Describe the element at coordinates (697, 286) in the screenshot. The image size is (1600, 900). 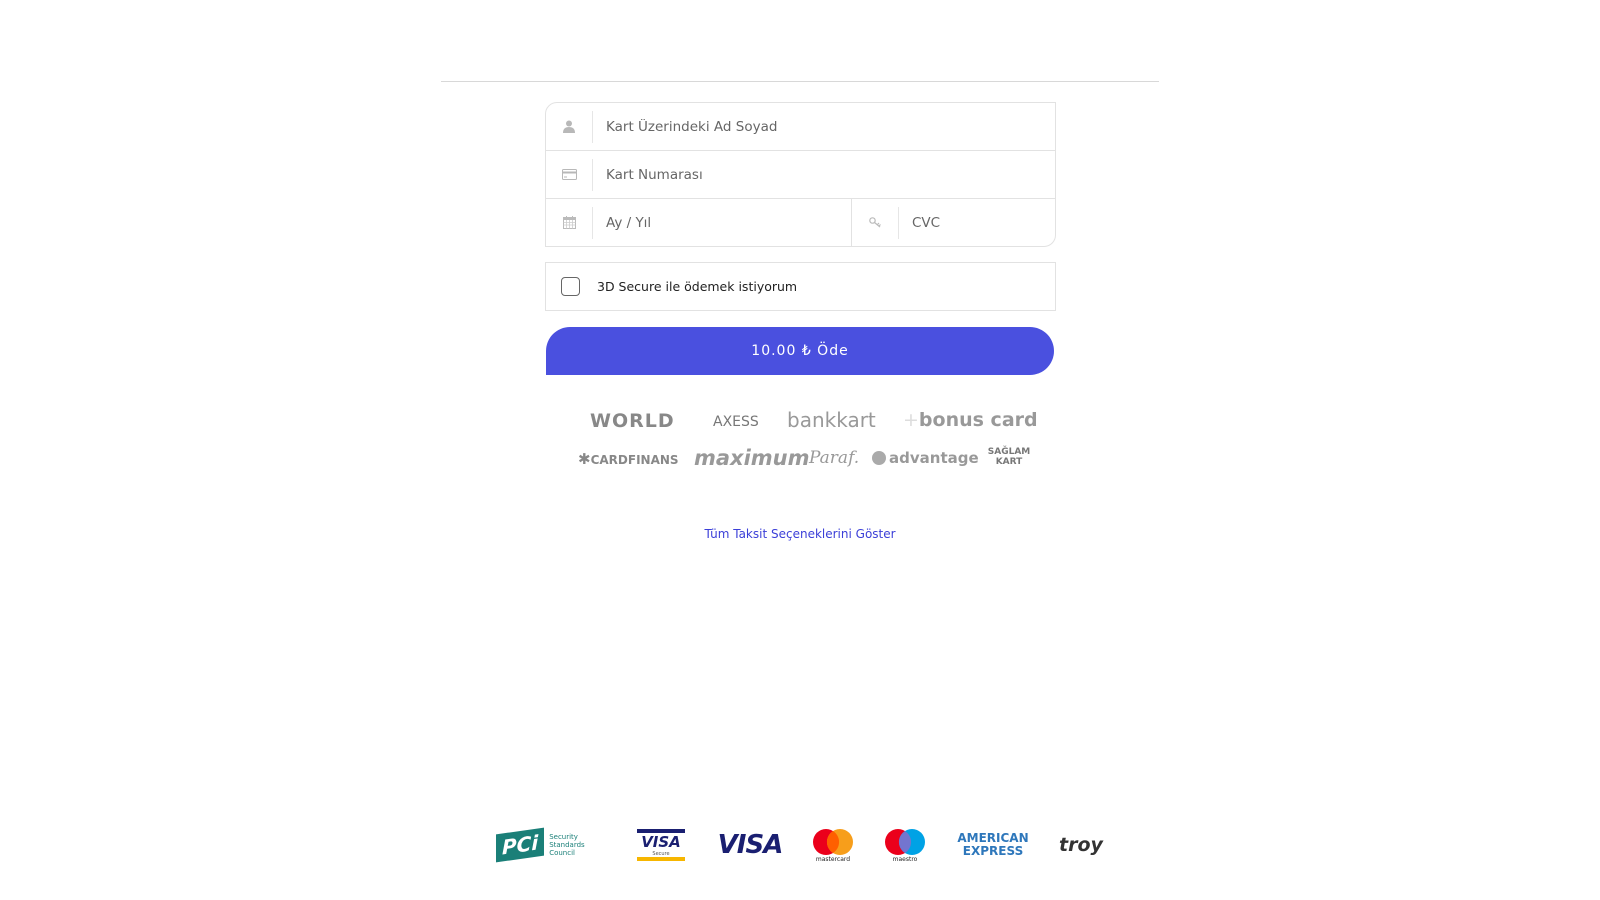
I see `3d-secure-label: 3D Secure ile ödemek istiyorum` at that location.